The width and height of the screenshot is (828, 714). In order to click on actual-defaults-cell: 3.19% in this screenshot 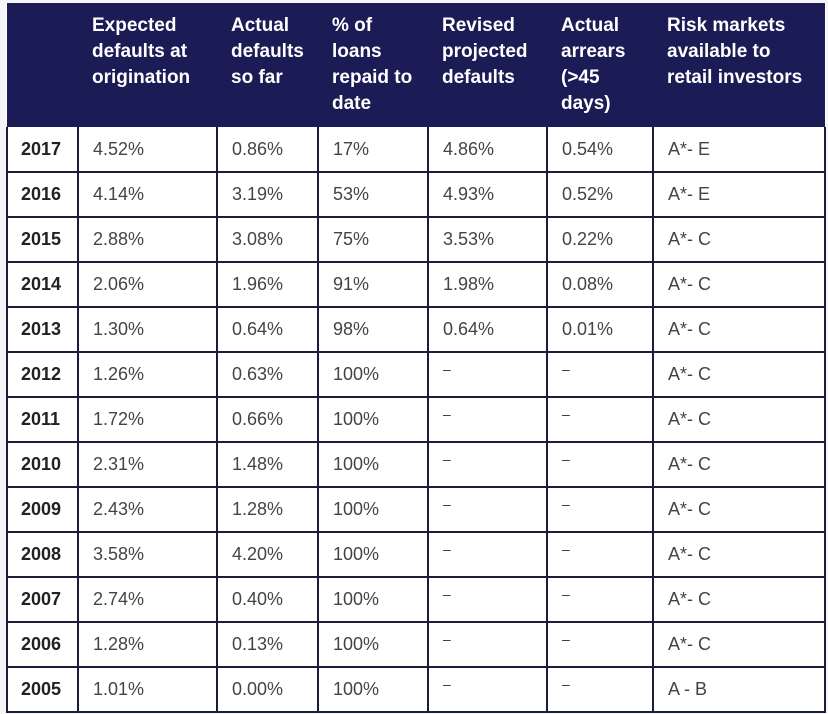, I will do `click(267, 194)`.